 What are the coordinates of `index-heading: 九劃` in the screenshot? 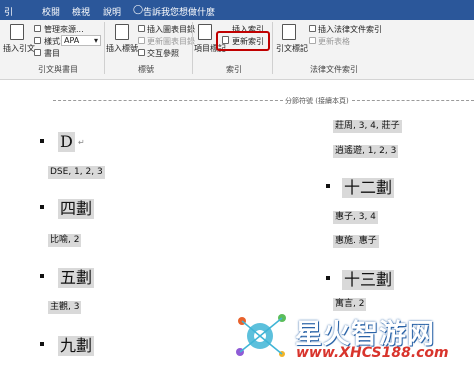 It's located at (76, 346).